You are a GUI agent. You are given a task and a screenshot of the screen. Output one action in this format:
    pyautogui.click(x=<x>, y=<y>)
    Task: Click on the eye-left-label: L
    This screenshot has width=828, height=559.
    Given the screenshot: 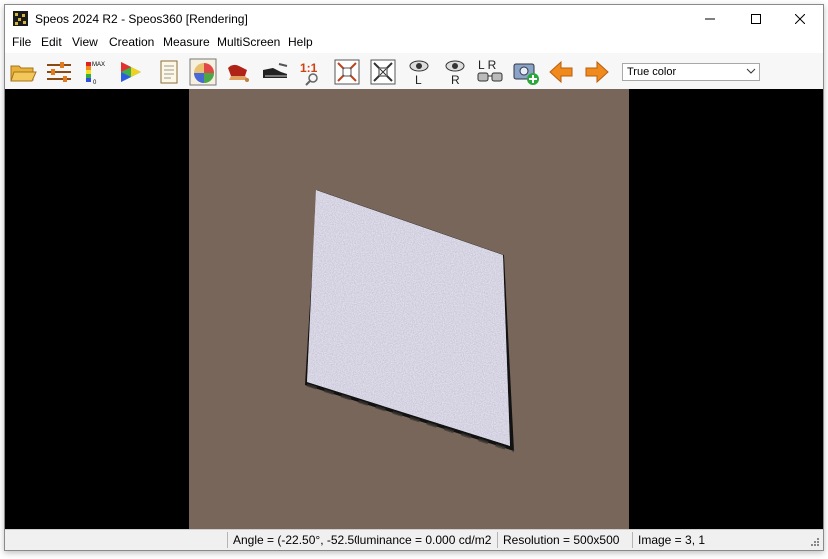 What is the action you would take?
    pyautogui.click(x=418, y=79)
    